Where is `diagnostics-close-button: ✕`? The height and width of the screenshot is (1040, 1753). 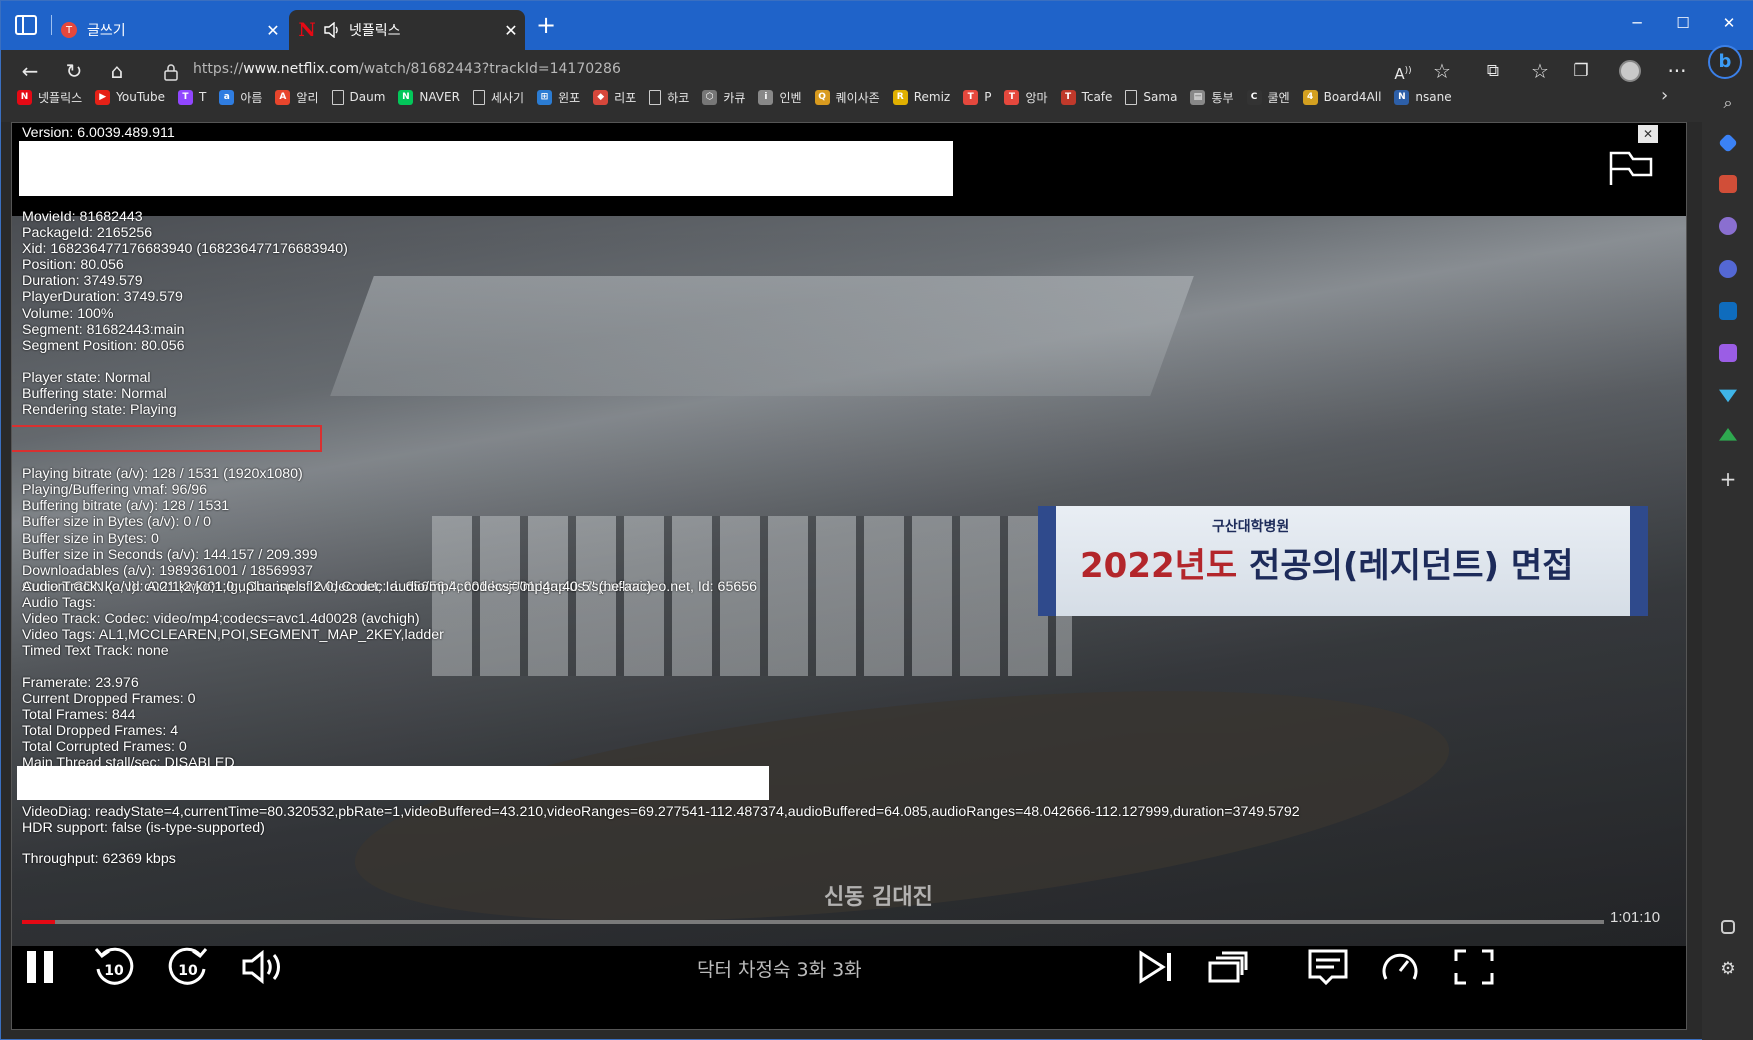
diagnostics-close-button: ✕ is located at coordinates (1648, 134).